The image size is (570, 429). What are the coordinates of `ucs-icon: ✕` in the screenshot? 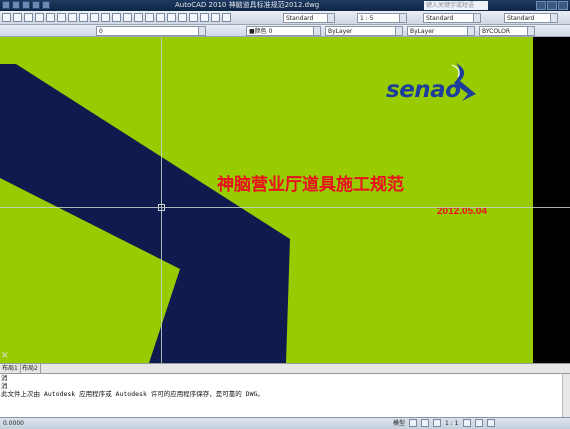 It's located at (5, 356).